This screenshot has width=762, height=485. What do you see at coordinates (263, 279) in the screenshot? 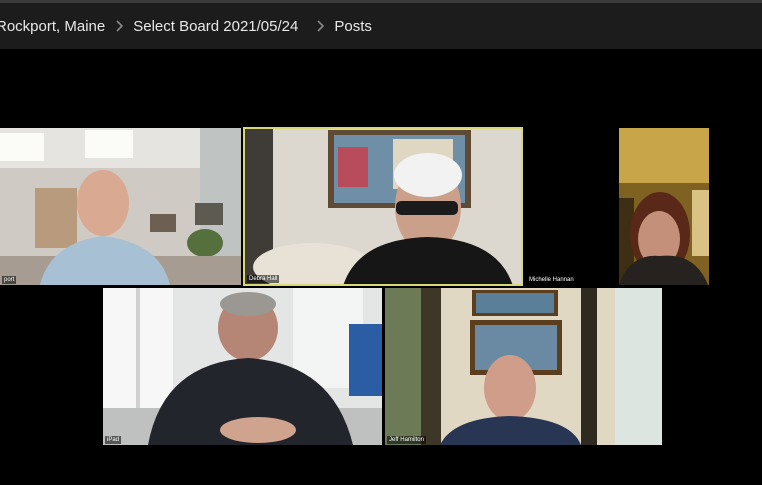
I see `participant-name: Debra Hall` at bounding box center [263, 279].